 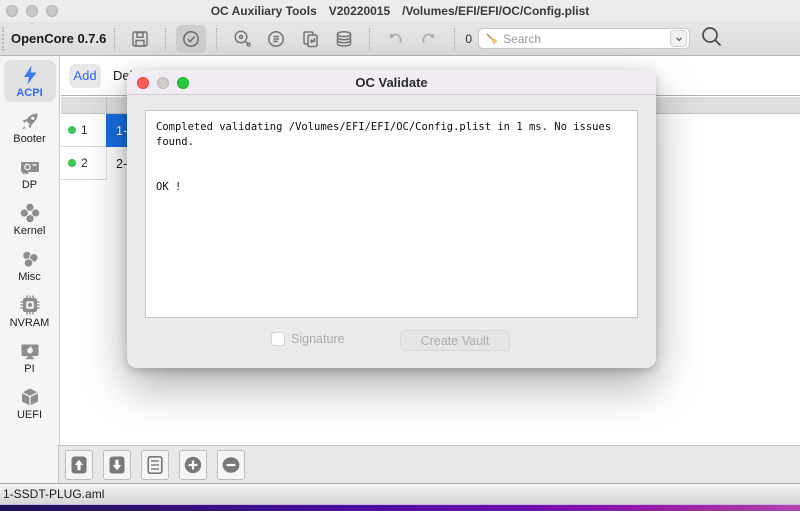 I want to click on signature-checkbox, so click(x=278, y=339).